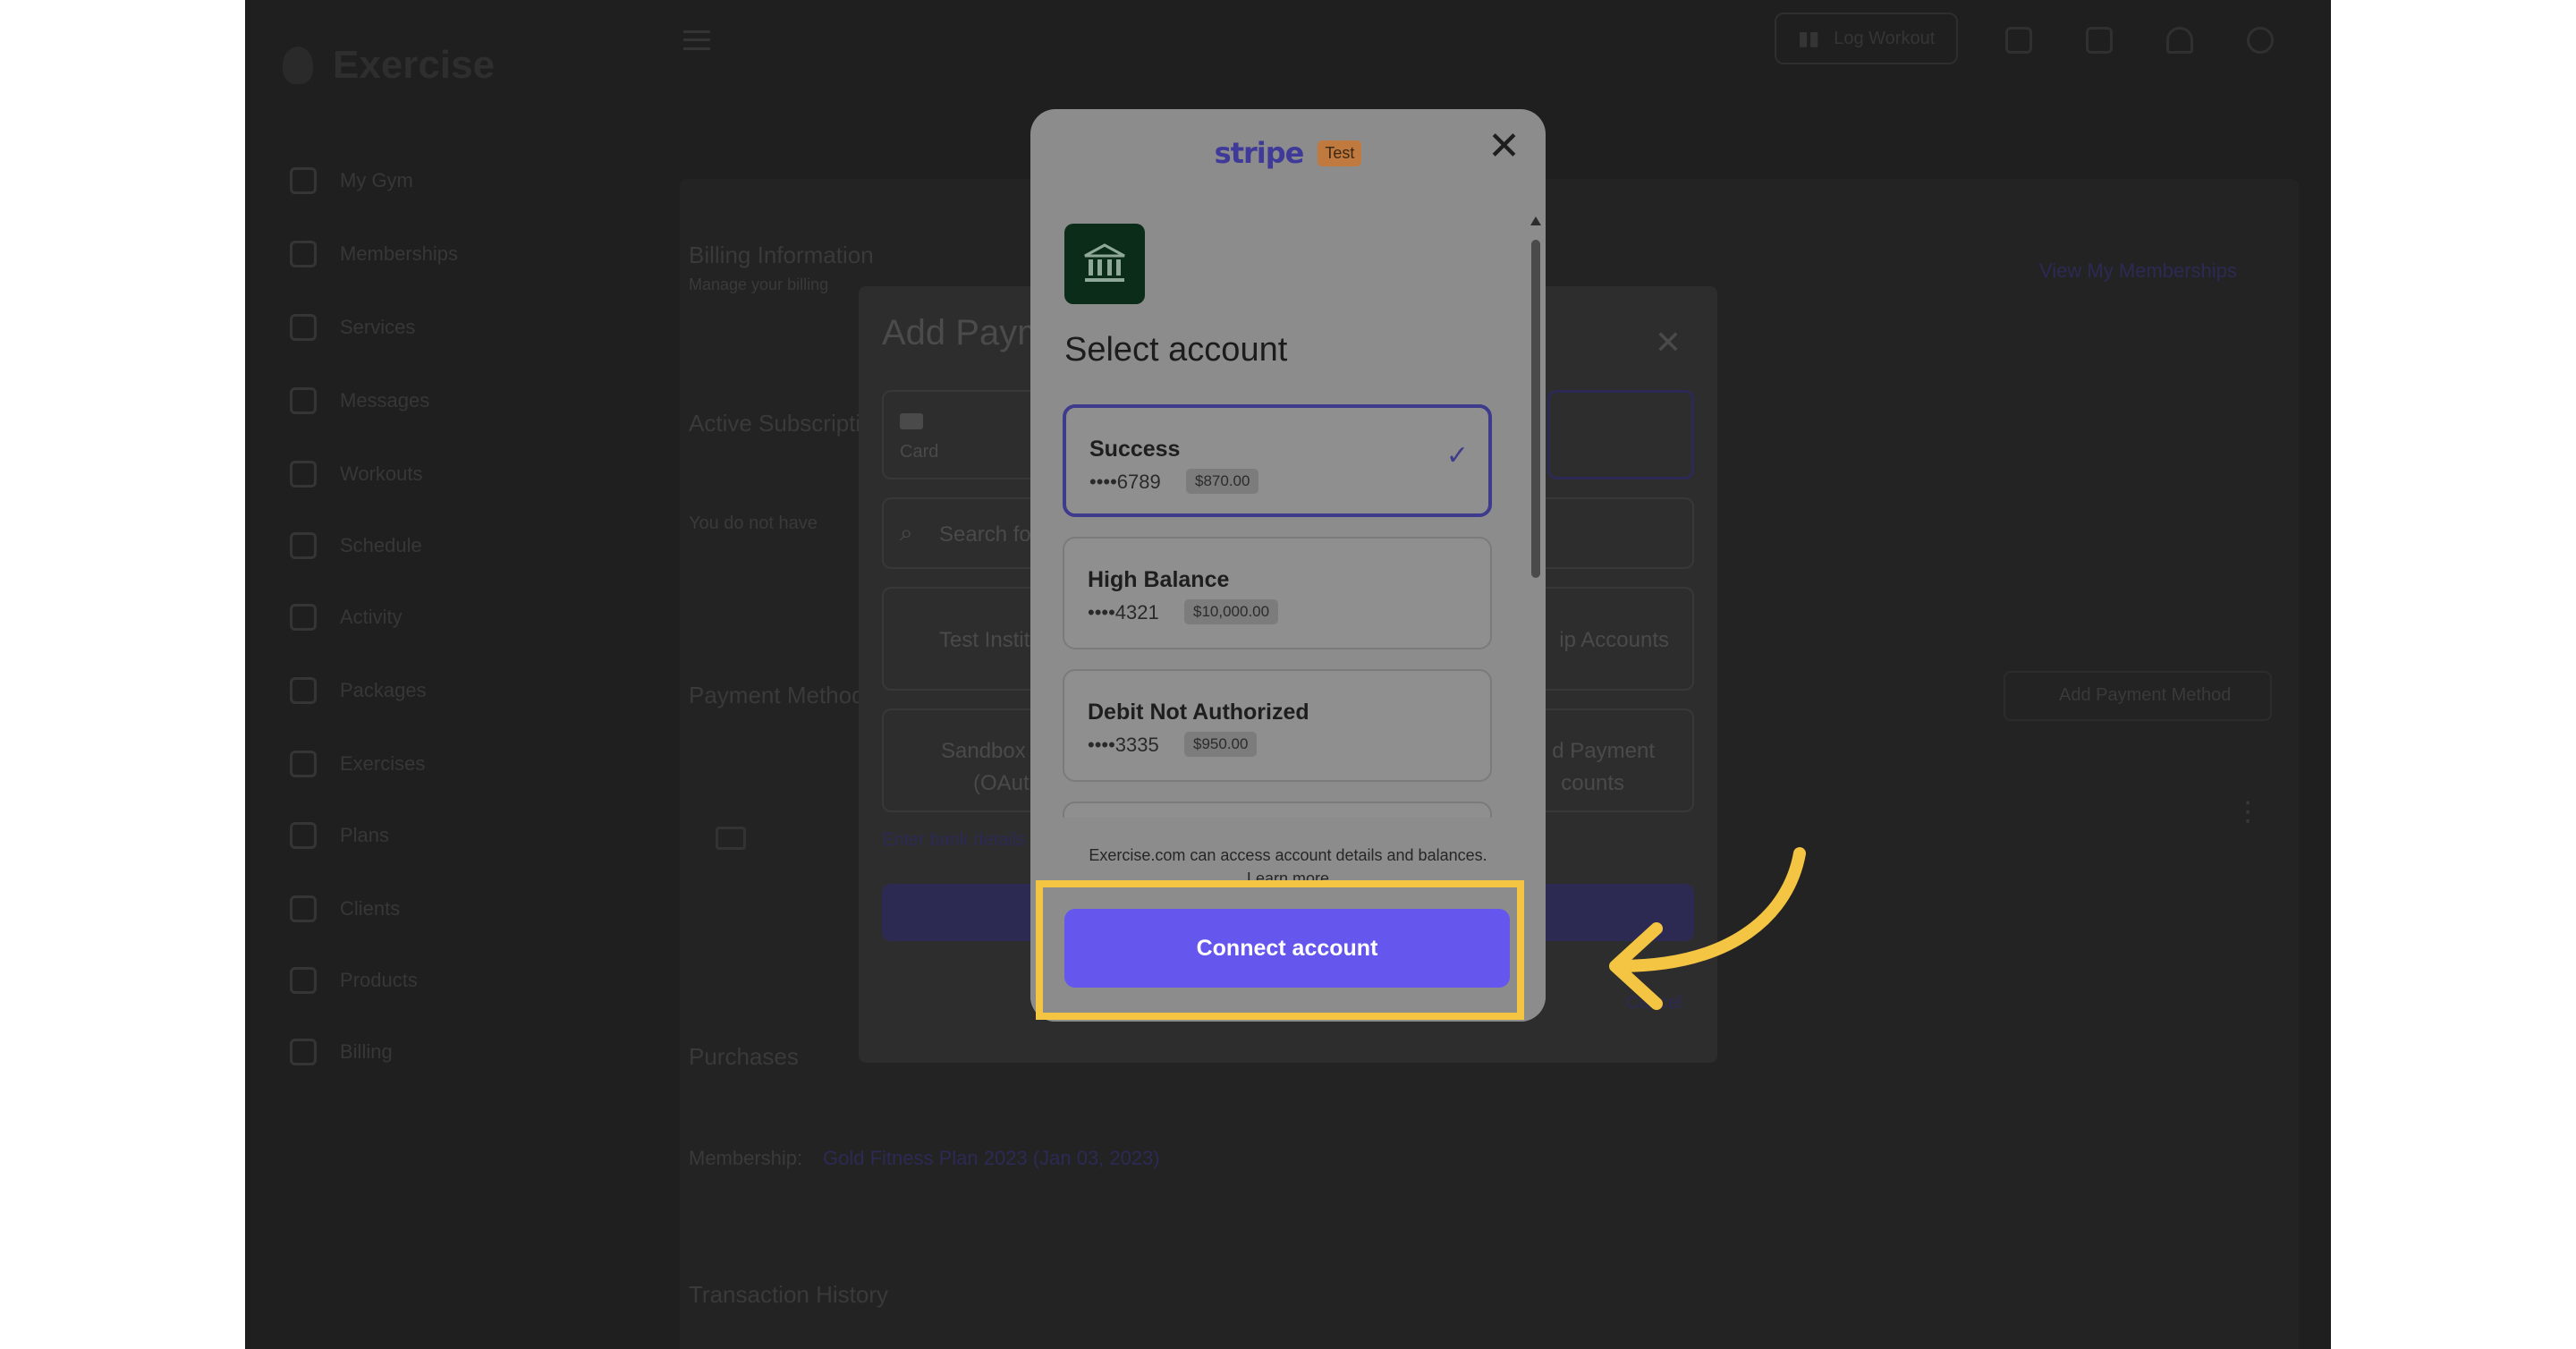  I want to click on sidebar-item-messages: Messages, so click(359, 401).